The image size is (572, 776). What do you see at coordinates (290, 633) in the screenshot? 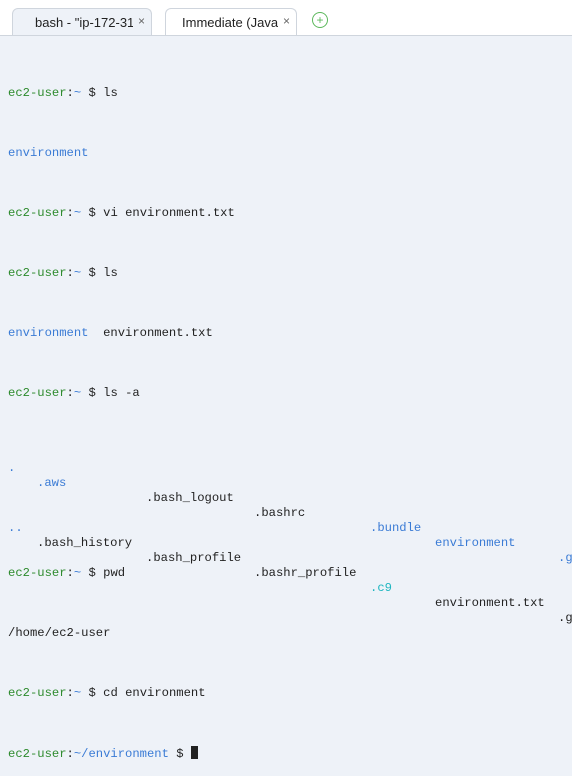
I see `terminal-line: /home/ec2-user` at bounding box center [290, 633].